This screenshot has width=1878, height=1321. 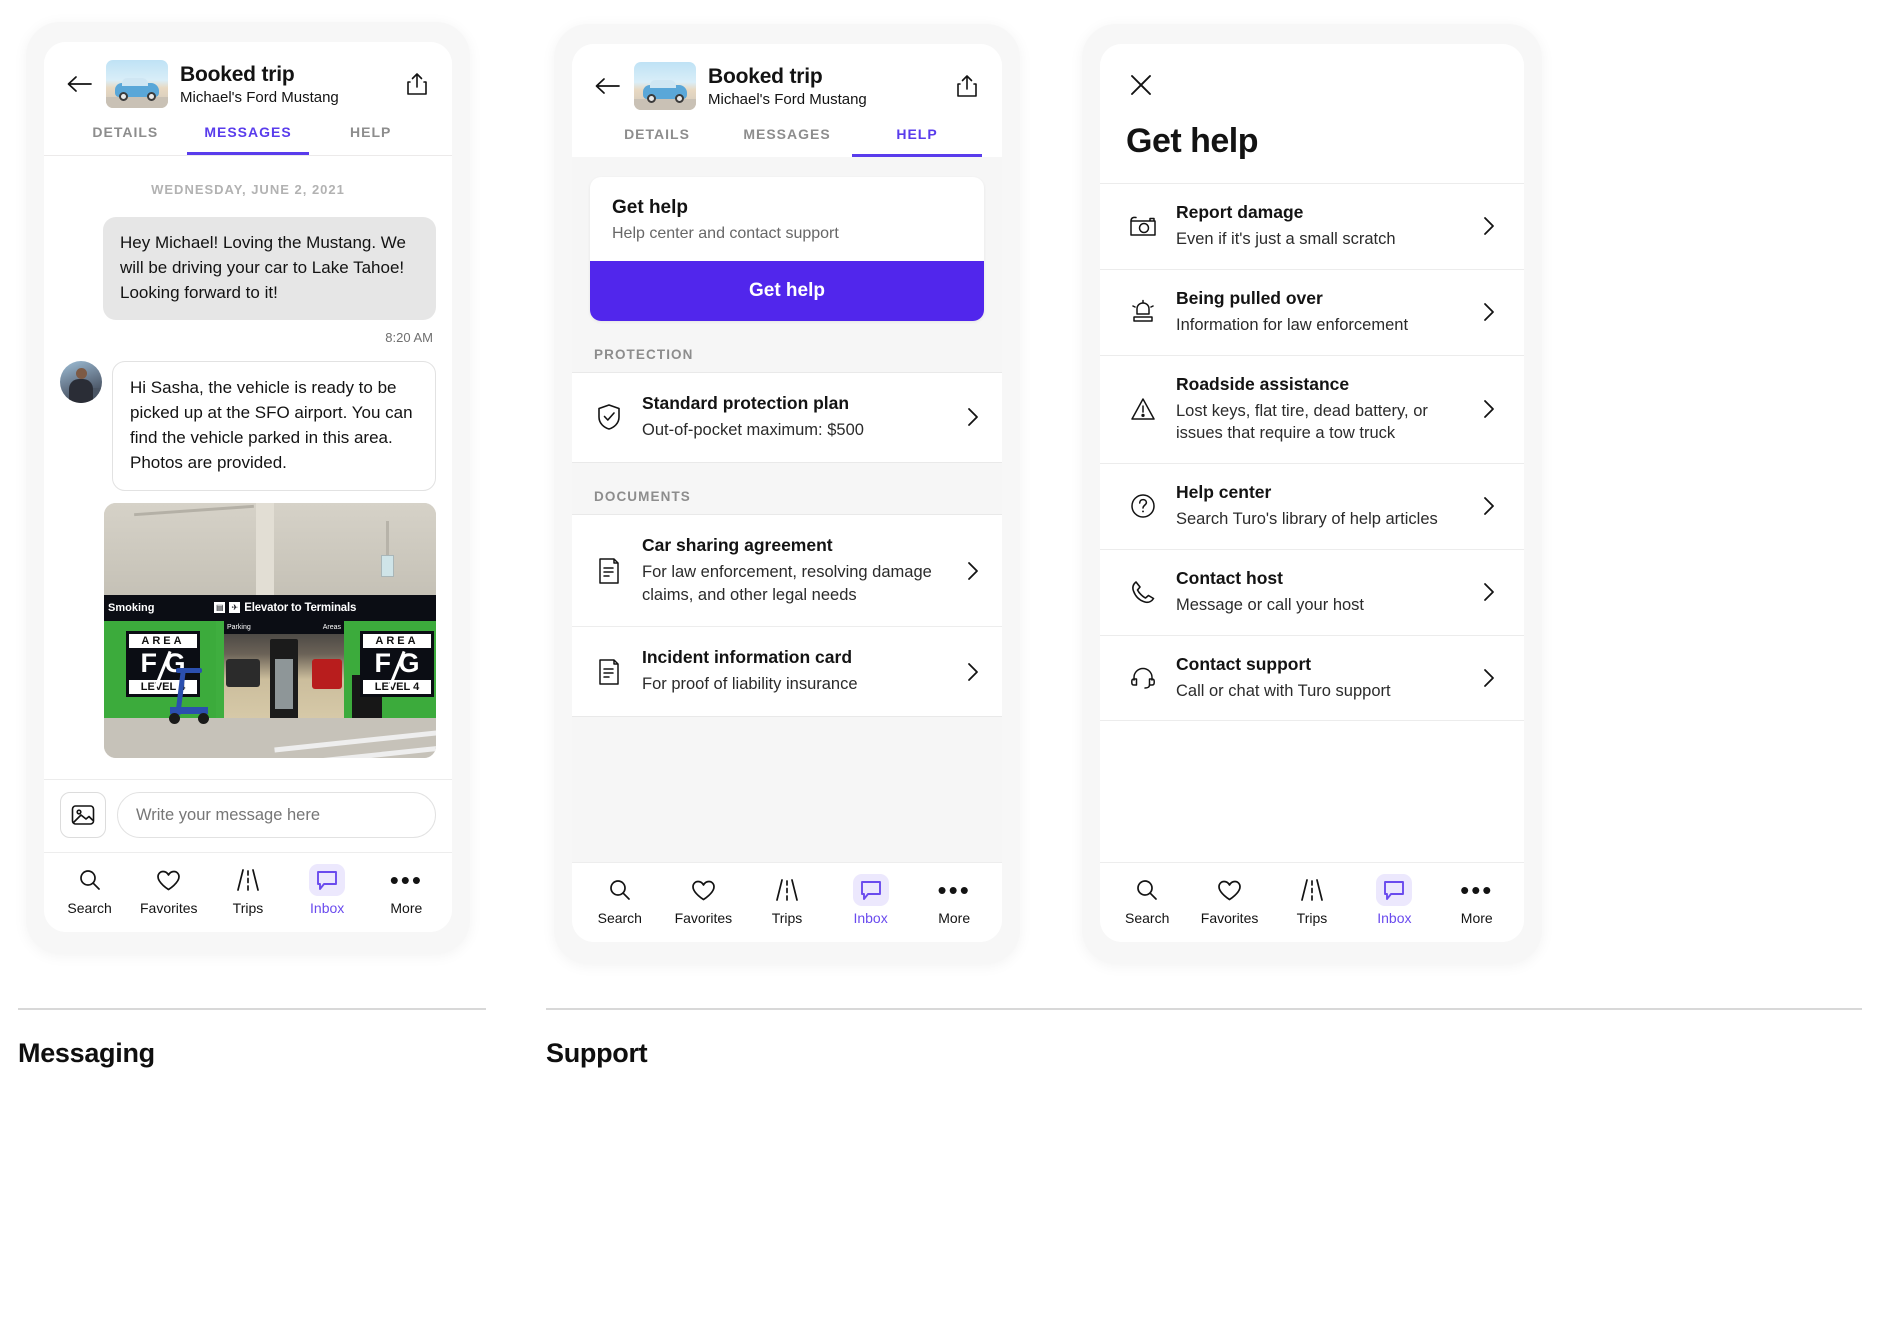 What do you see at coordinates (1147, 890) in the screenshot?
I see `search-icon` at bounding box center [1147, 890].